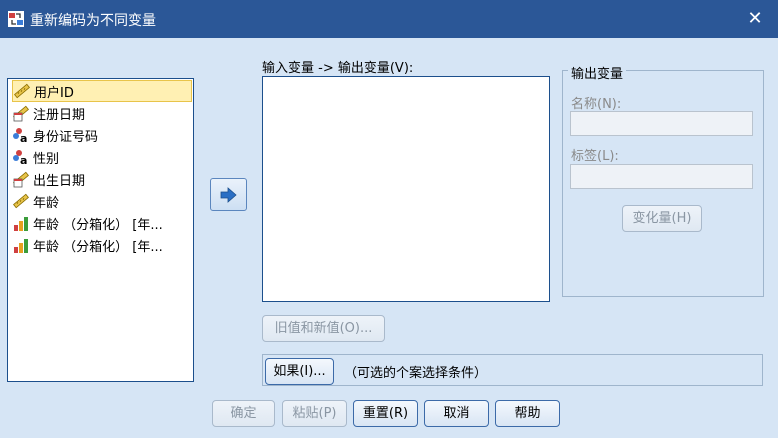  I want to click on io-box-label: 输入变量 -> 输出变量(V):, so click(338, 68).